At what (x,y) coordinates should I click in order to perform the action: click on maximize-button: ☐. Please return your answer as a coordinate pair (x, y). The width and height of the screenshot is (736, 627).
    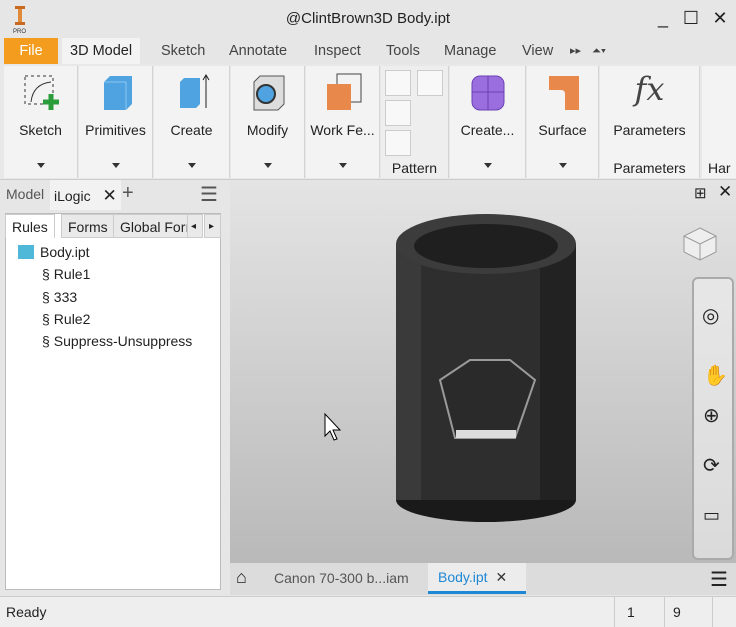
    Looking at the image, I should click on (691, 18).